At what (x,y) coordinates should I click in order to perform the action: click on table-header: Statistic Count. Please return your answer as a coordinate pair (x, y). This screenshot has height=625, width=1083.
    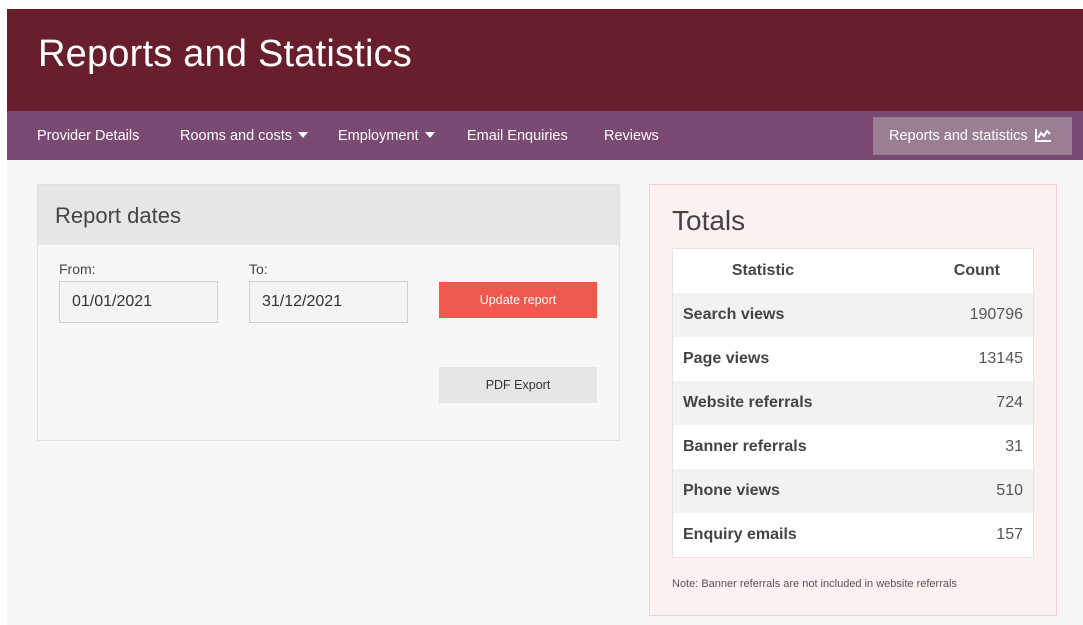
    Looking at the image, I should click on (853, 271).